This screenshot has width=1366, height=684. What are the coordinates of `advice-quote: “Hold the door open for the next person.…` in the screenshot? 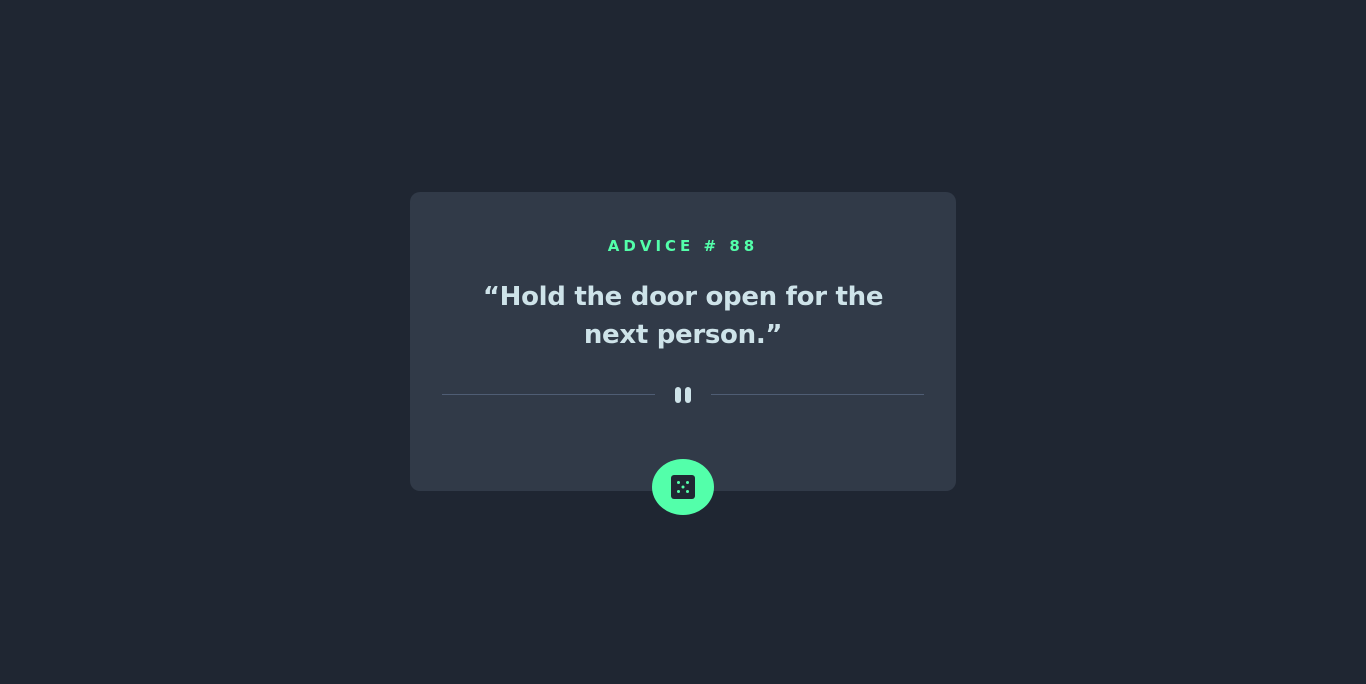 It's located at (683, 316).